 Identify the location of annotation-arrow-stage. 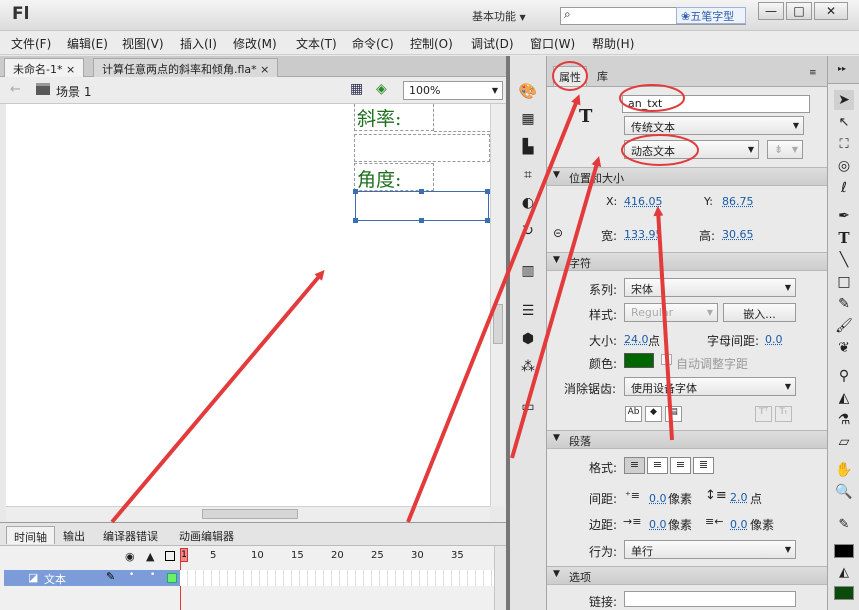
(217, 396).